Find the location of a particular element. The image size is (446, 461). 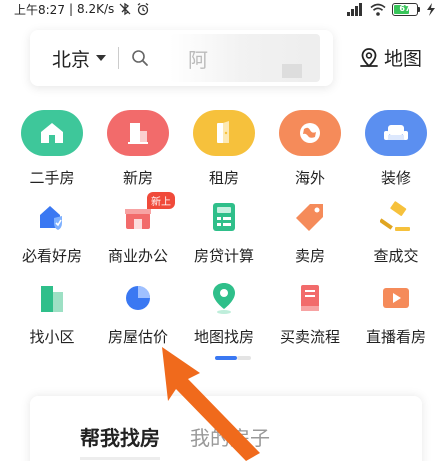

status-bar: 上午8:27 | 8.2K/s 67 is located at coordinates (223, 9).